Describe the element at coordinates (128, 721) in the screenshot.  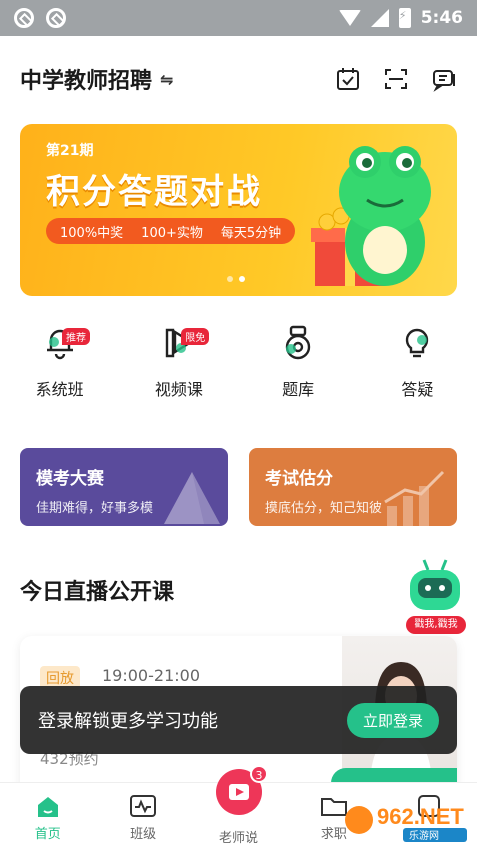
I see `toast-message: 登录解锁更多学习功能` at that location.